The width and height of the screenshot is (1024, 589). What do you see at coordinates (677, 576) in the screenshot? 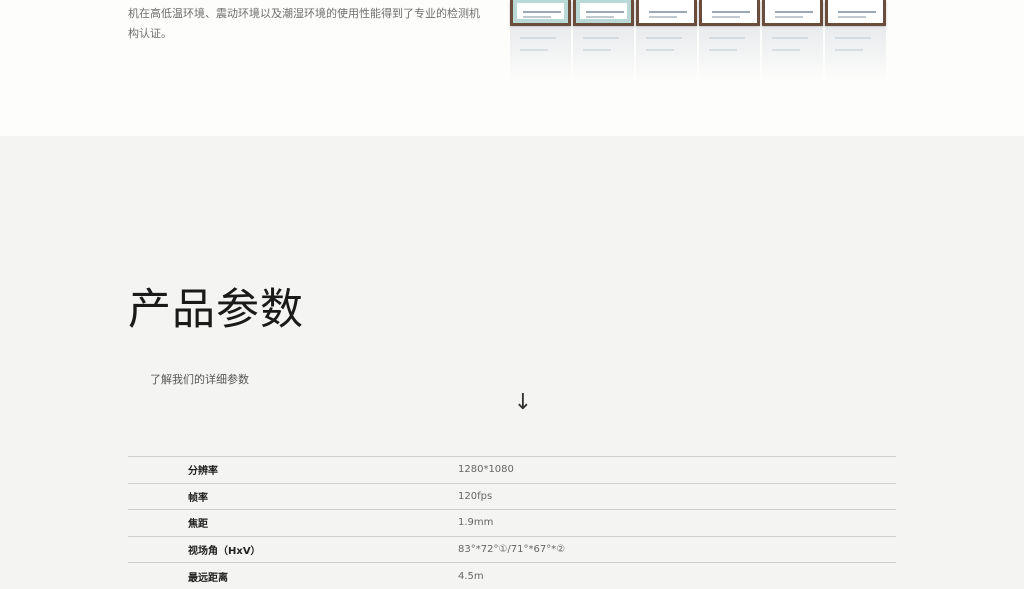
I see `spec-value: 4.5m` at bounding box center [677, 576].